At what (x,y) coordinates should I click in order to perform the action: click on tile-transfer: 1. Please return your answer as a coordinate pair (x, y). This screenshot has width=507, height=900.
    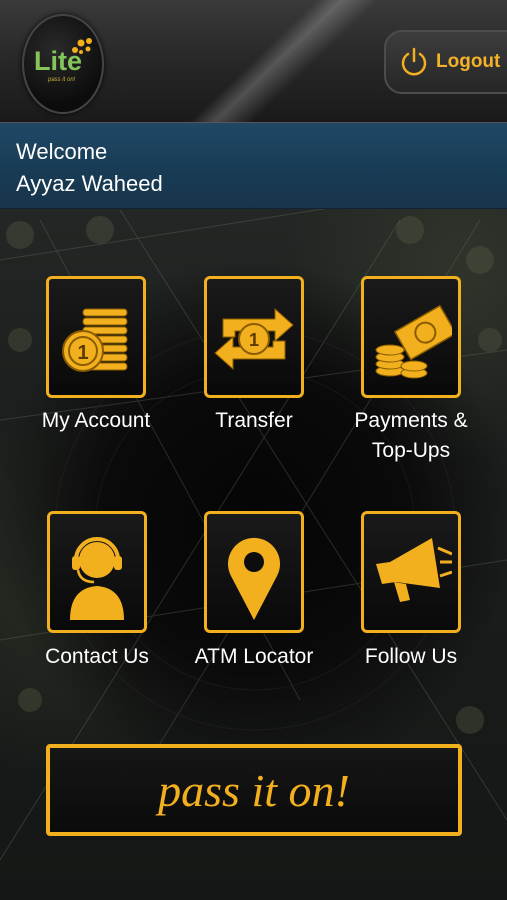
    Looking at the image, I should click on (254, 337).